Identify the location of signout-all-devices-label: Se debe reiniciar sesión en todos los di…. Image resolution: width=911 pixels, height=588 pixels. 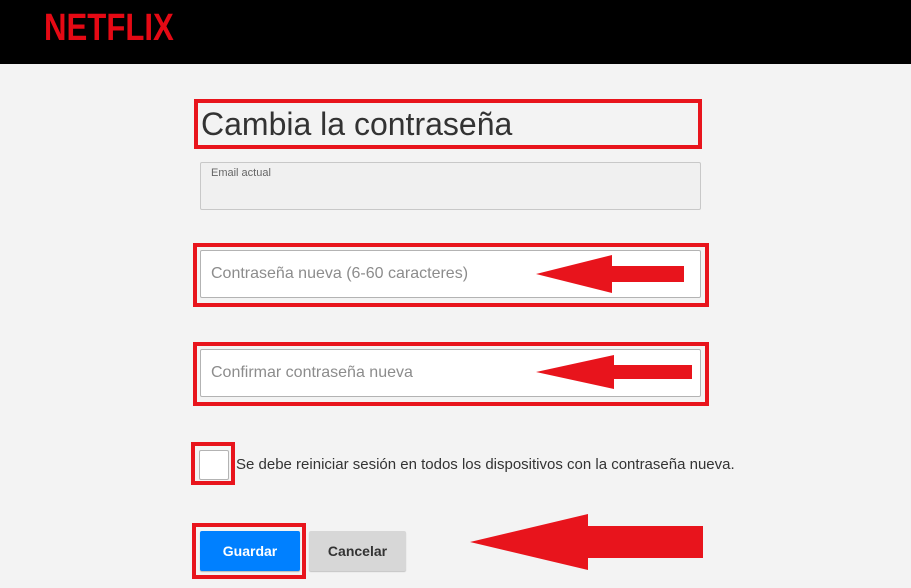
(485, 464).